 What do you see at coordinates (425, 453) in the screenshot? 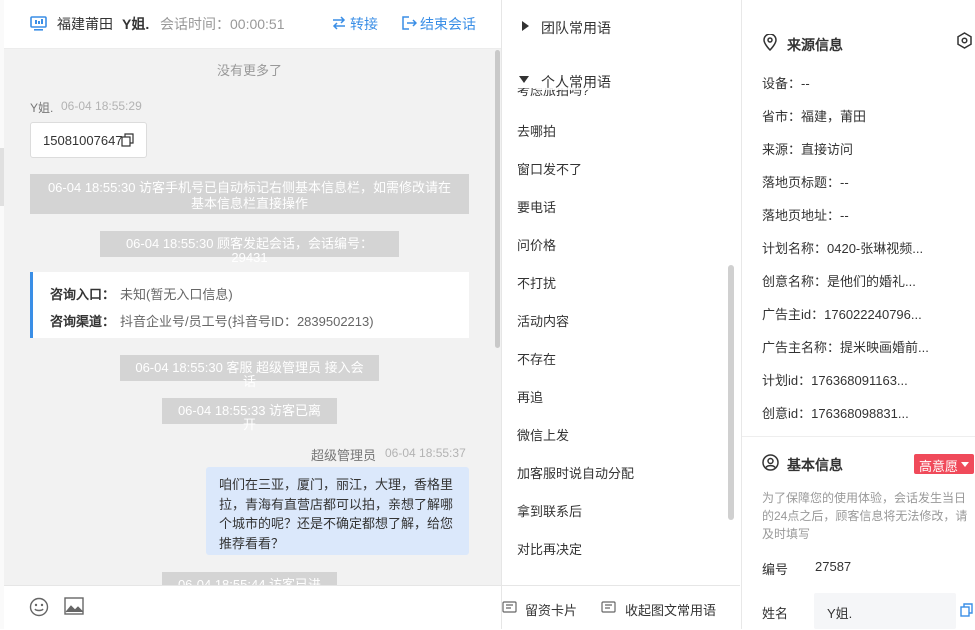
I see `agent-message-time: 06-04 18:55:37` at bounding box center [425, 453].